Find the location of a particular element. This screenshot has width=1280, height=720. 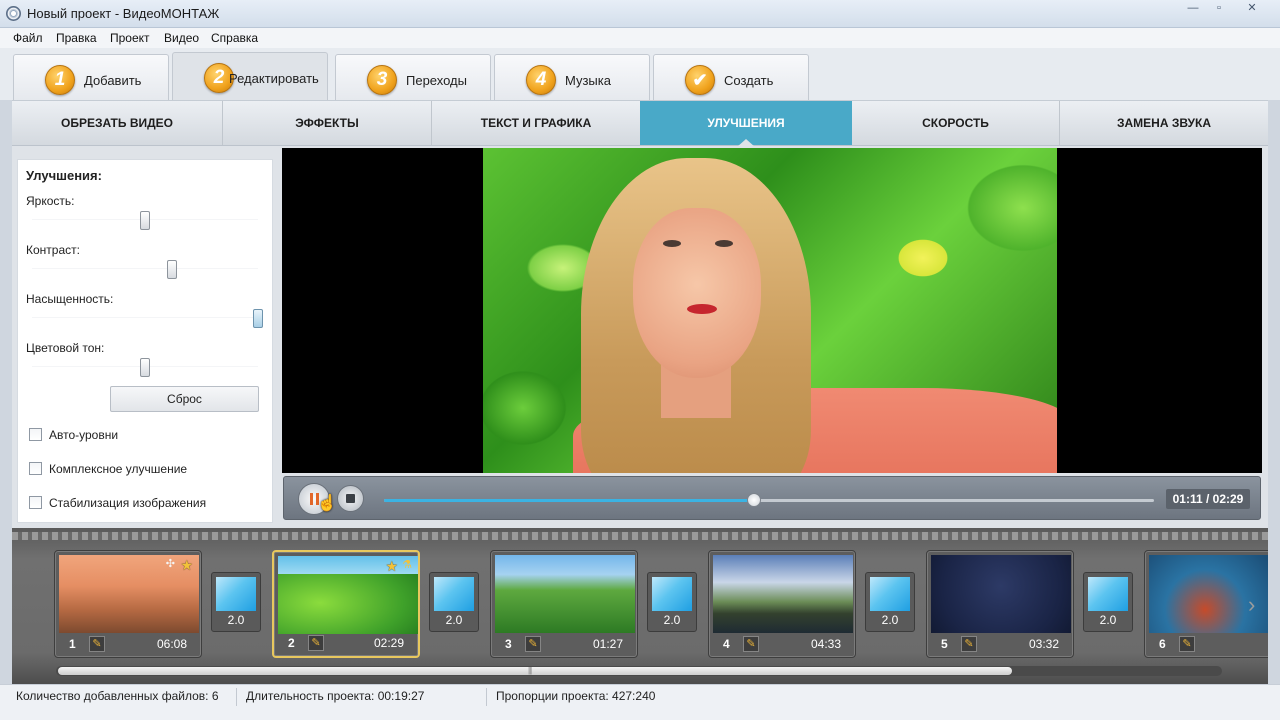

clip-number: 5 is located at coordinates (944, 644).